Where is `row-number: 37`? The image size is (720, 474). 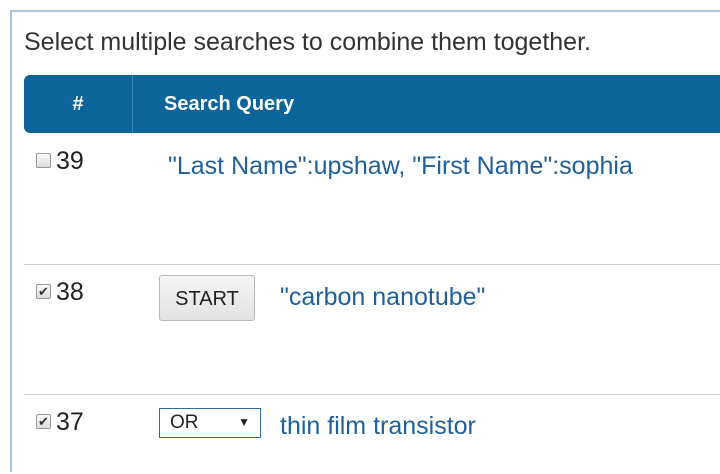
row-number: 37 is located at coordinates (70, 422).